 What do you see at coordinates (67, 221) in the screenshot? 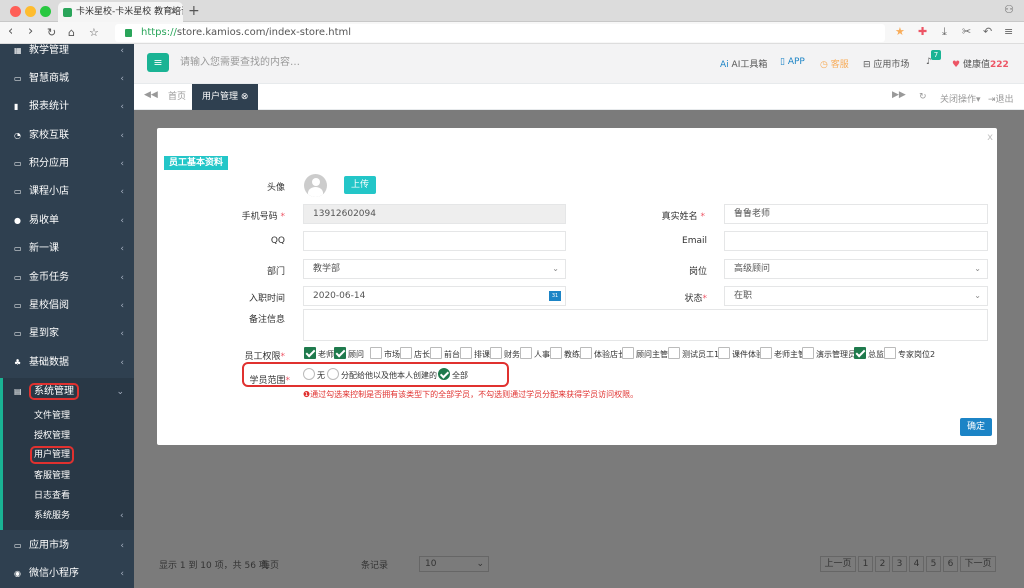
I see `sidebar-item-easy-pay: ● 易收单 ‹` at bounding box center [67, 221].